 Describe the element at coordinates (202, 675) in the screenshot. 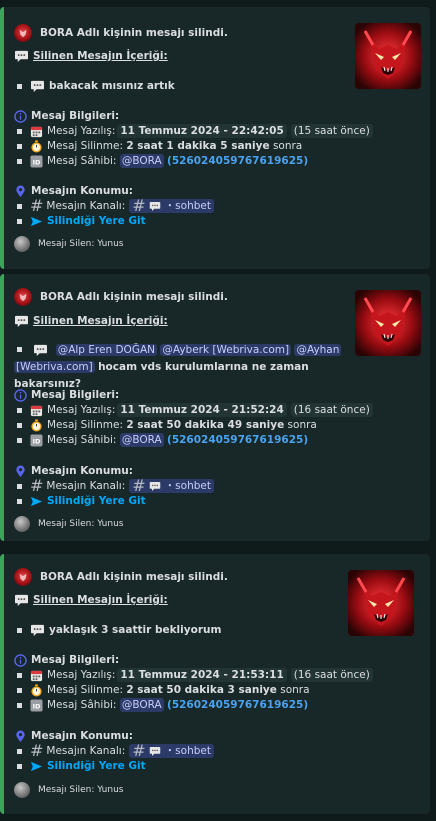

I see `written-timestamp: 11 Temmuz 2024 - 21:53:11` at that location.